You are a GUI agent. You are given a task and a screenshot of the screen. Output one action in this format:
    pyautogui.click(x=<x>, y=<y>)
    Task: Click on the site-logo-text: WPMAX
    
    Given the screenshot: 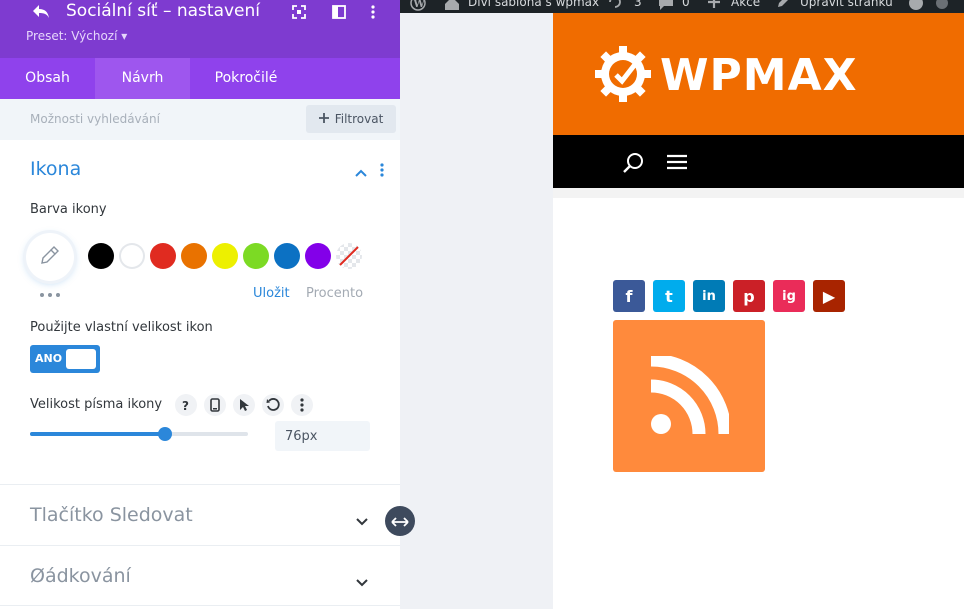 What is the action you would take?
    pyautogui.click(x=759, y=75)
    